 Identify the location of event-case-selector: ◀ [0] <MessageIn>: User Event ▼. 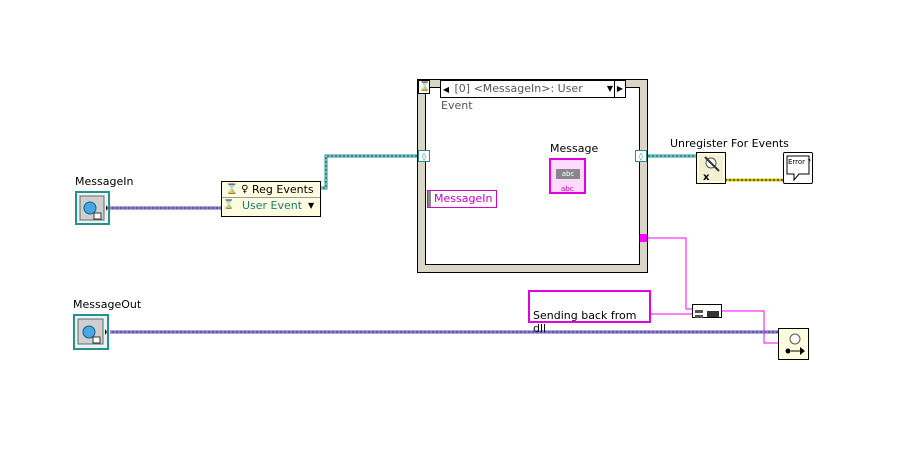
(528, 96).